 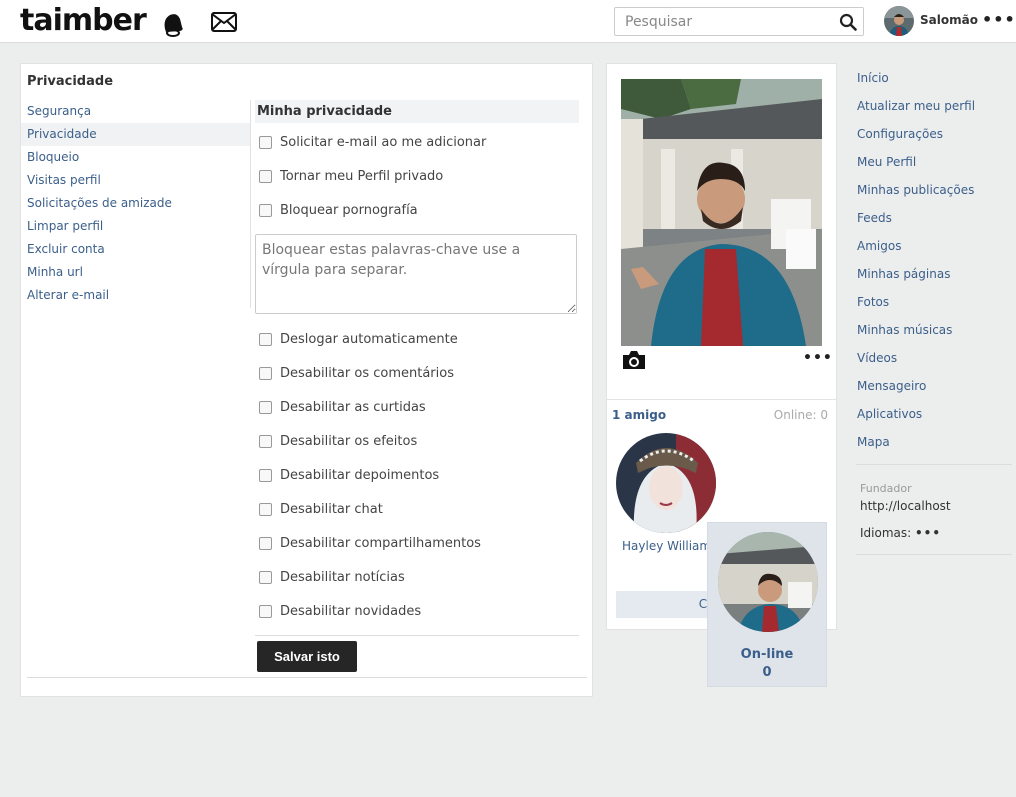 What do you see at coordinates (928, 533) in the screenshot?
I see `languages-more: •••` at bounding box center [928, 533].